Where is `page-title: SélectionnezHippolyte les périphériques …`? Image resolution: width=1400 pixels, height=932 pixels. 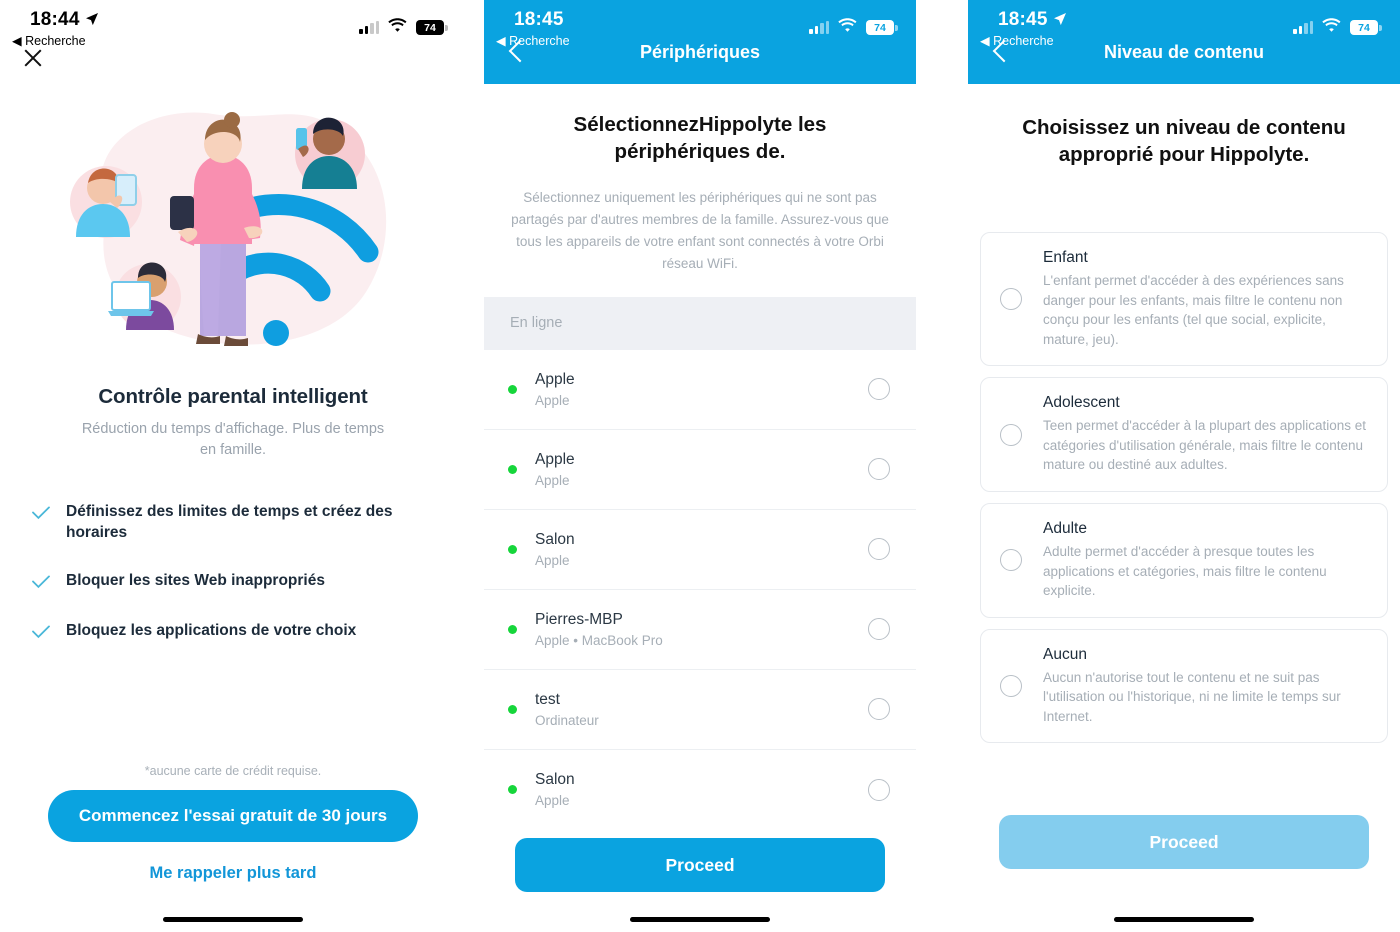
page-title: SélectionnezHippolyte les périphériques … is located at coordinates (700, 138).